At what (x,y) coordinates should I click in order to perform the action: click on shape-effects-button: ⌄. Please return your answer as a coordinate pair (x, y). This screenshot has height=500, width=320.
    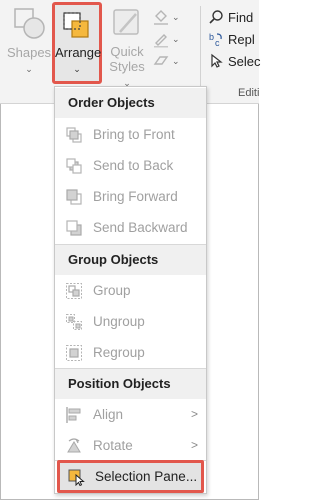
    Looking at the image, I should click on (173, 61).